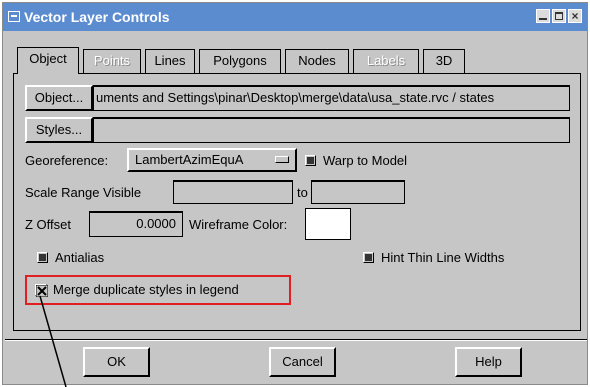 The width and height of the screenshot is (590, 387). Describe the element at coordinates (53, 341) in the screenshot. I see `annotation-pointer` at that location.